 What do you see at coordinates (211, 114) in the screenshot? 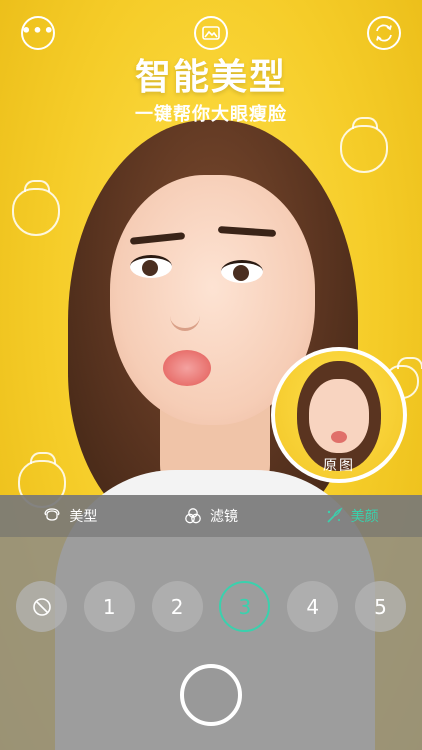
I see `promo-subline: 一键帮你大眼瘦脸` at bounding box center [211, 114].